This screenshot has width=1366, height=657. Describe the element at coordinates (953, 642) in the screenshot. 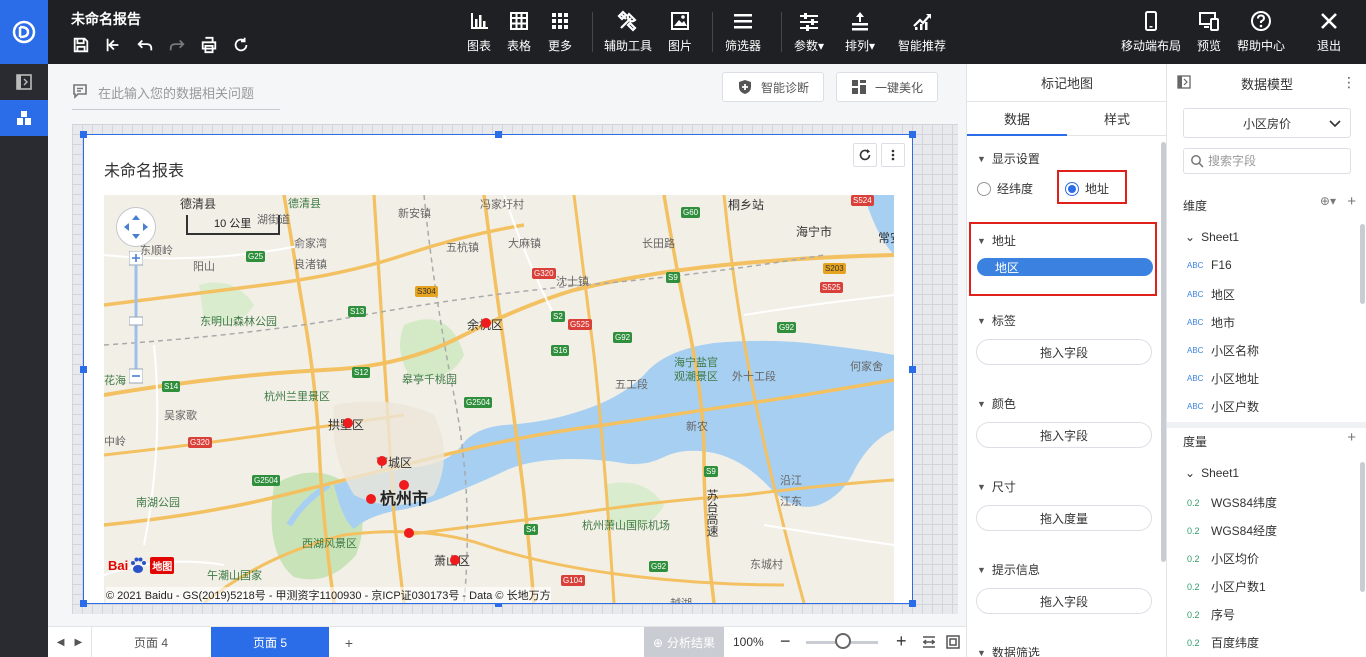

I see `fit-screen-icon` at that location.